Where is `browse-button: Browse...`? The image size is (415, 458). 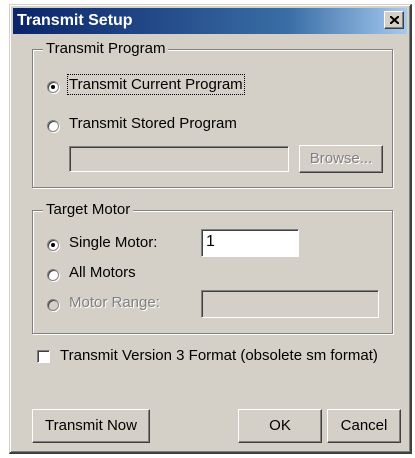
browse-button: Browse... is located at coordinates (341, 159).